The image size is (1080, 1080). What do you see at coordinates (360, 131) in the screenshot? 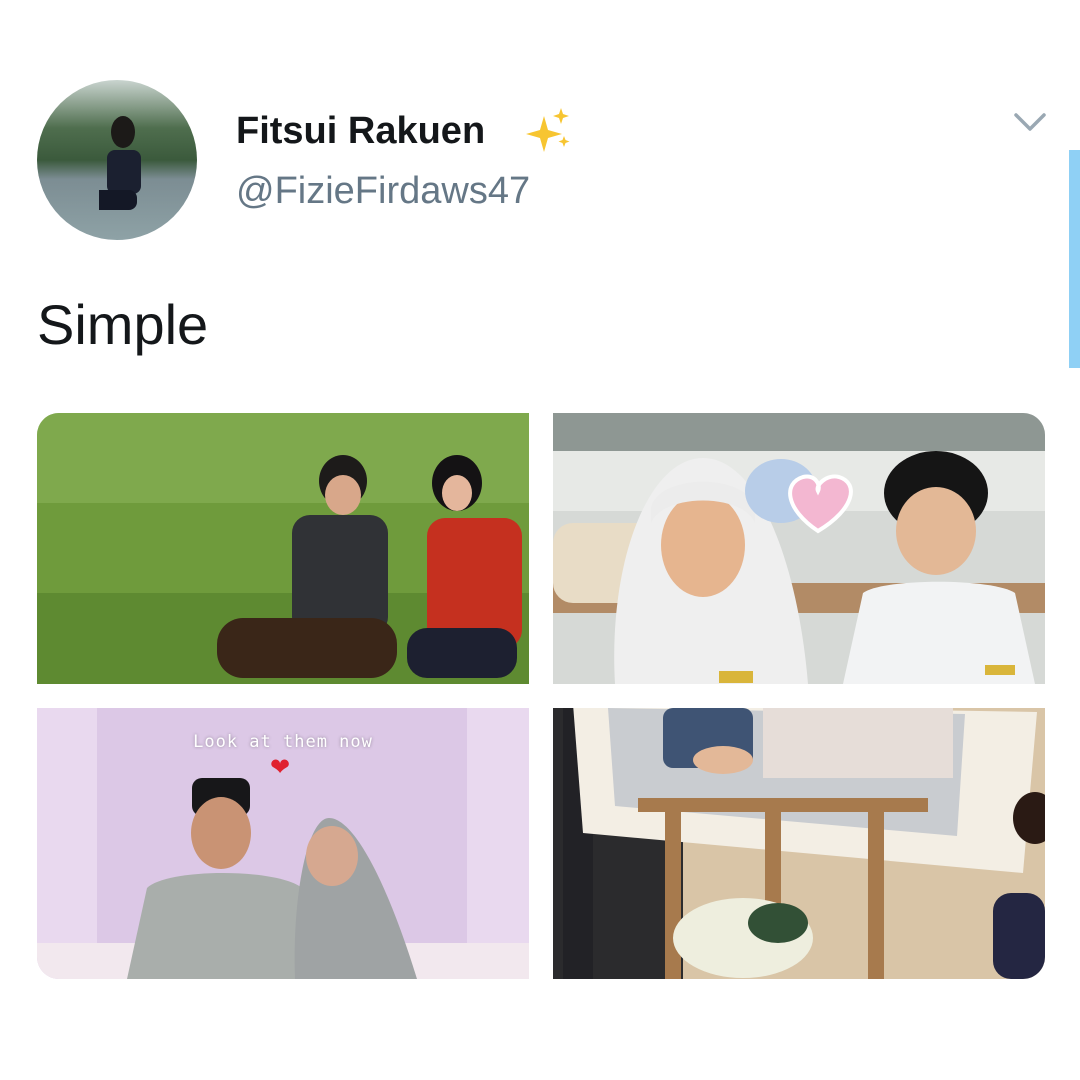
I see `display-name: Fitsui Rakuen` at bounding box center [360, 131].